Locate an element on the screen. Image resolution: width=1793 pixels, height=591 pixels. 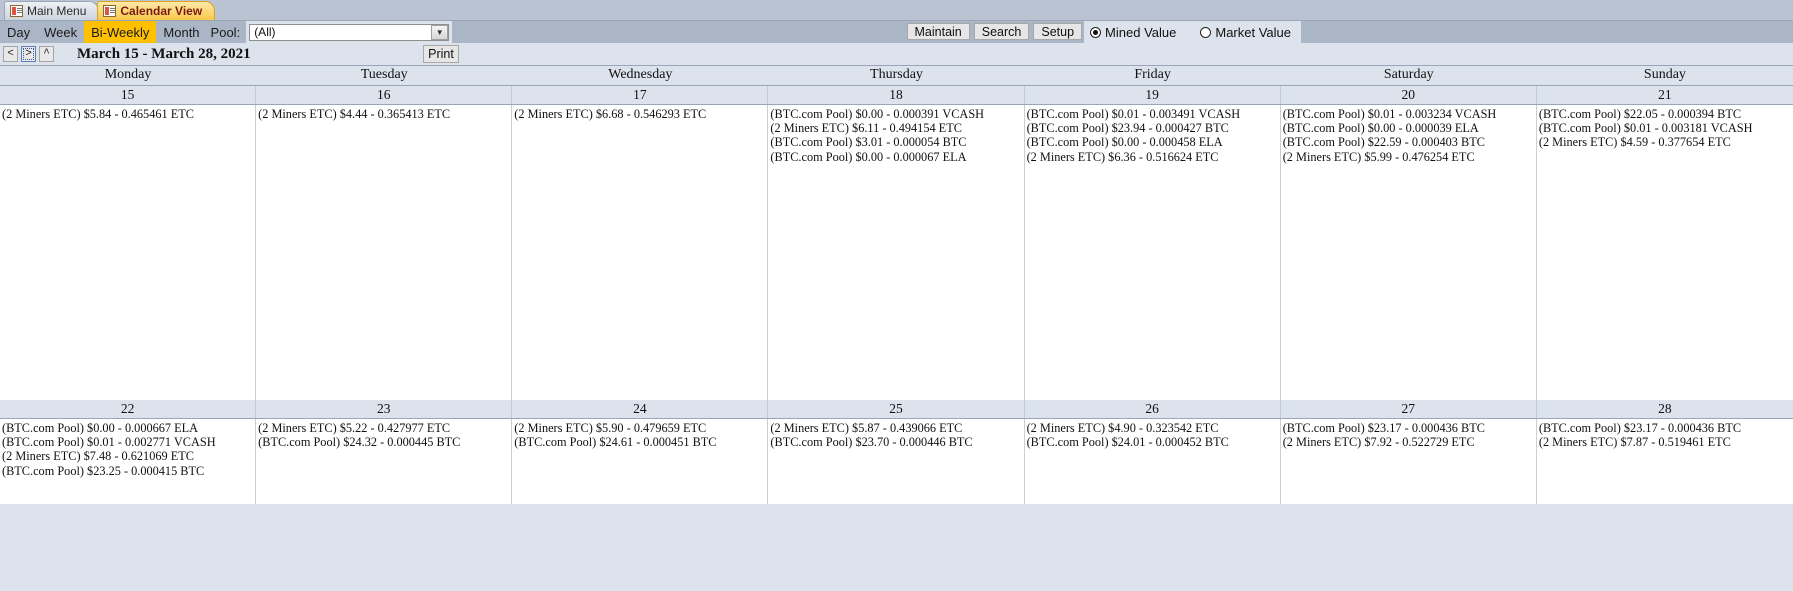
day-cell: (2 Miners ETC) $6.68 - 0.546293 ETC is located at coordinates (640, 252).